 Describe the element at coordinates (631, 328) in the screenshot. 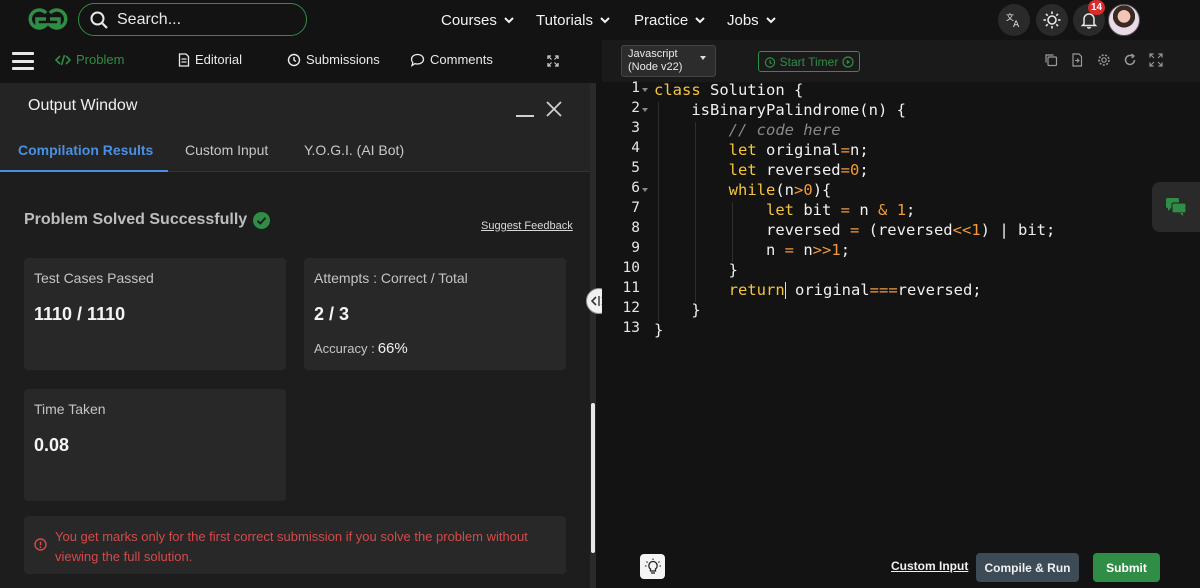

I see `line-number: 13` at that location.